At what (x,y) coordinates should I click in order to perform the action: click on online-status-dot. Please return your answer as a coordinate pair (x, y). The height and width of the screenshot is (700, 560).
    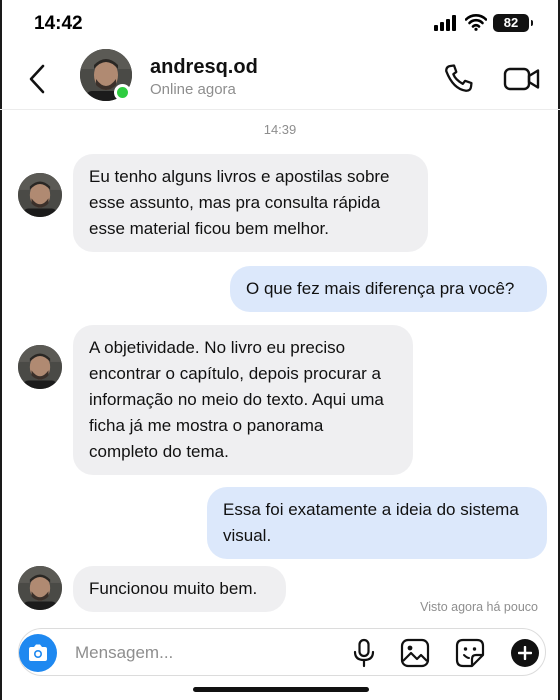
    Looking at the image, I should click on (122, 92).